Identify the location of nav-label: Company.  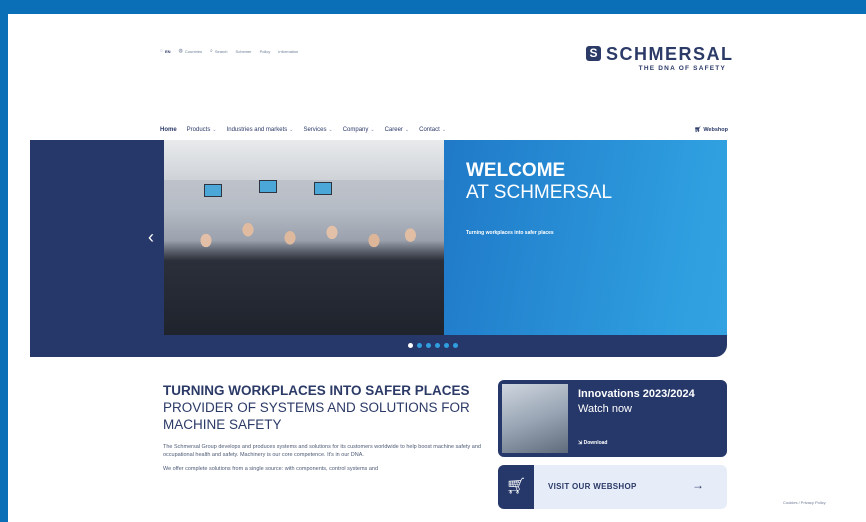
(355, 130).